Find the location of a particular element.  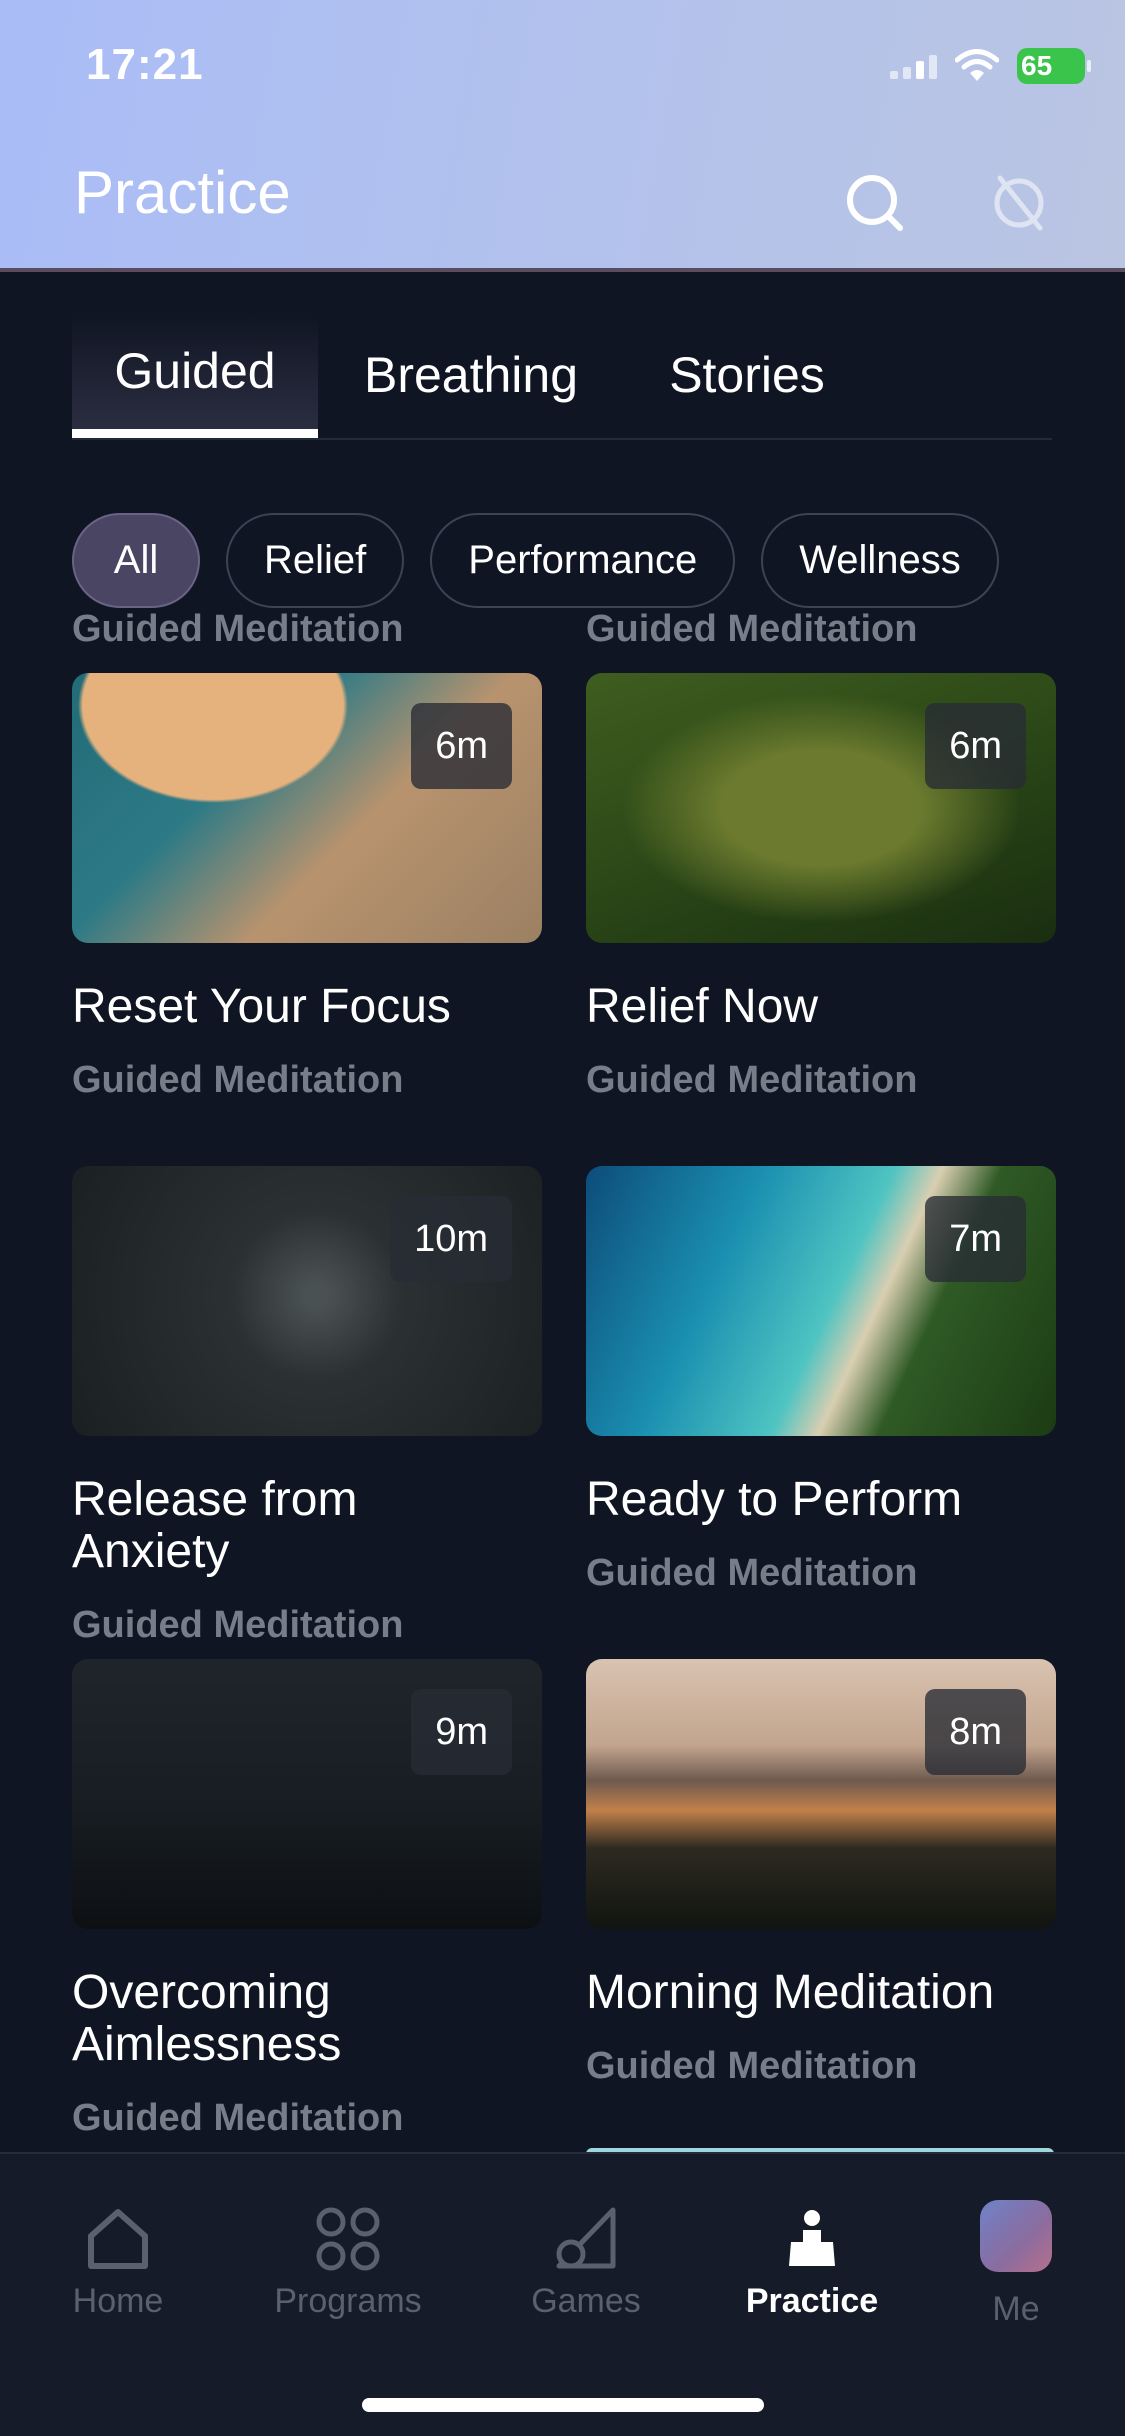

segment-tabs: Guided Breathing Stories is located at coordinates (562, 376).